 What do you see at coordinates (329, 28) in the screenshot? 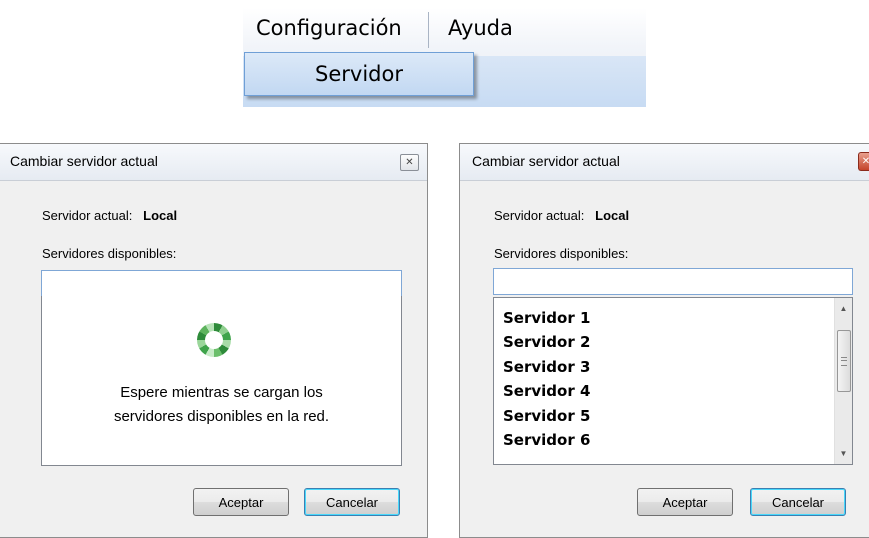
I see `menu-configuracion: Configuración` at bounding box center [329, 28].